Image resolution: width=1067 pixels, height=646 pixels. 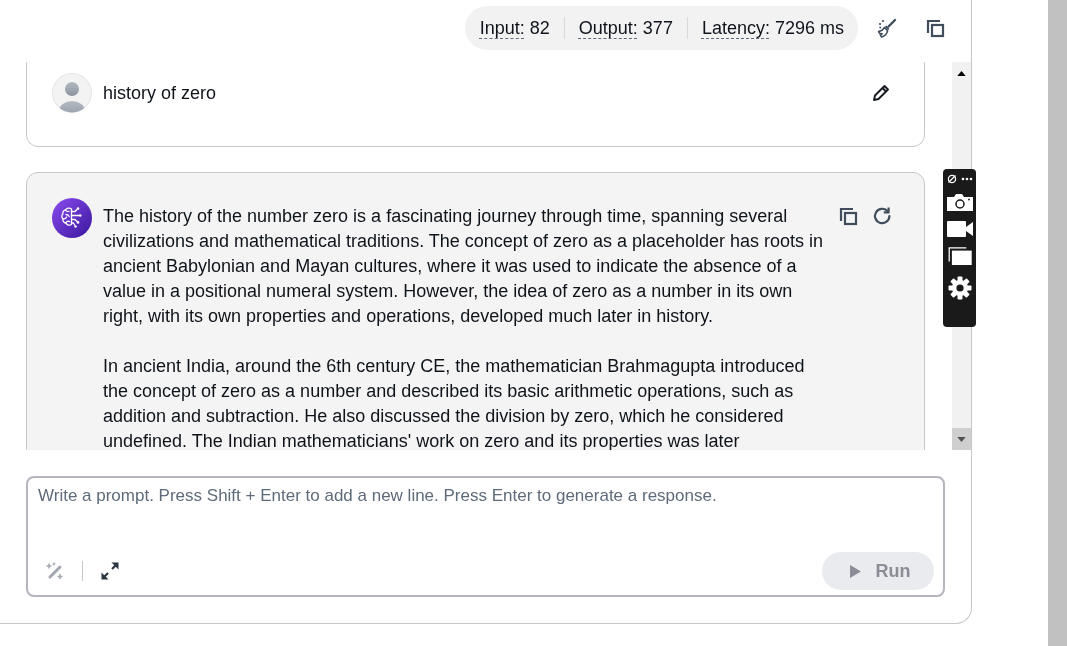 What do you see at coordinates (608, 28) in the screenshot?
I see `metric-label: Output:` at bounding box center [608, 28].